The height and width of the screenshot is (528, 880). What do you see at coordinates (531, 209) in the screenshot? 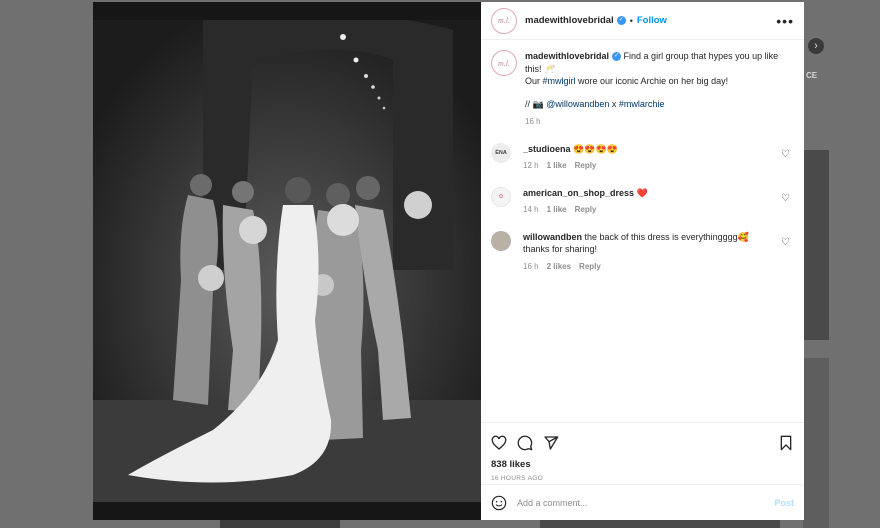
I see `comment-timestamp: 14 h` at bounding box center [531, 209].